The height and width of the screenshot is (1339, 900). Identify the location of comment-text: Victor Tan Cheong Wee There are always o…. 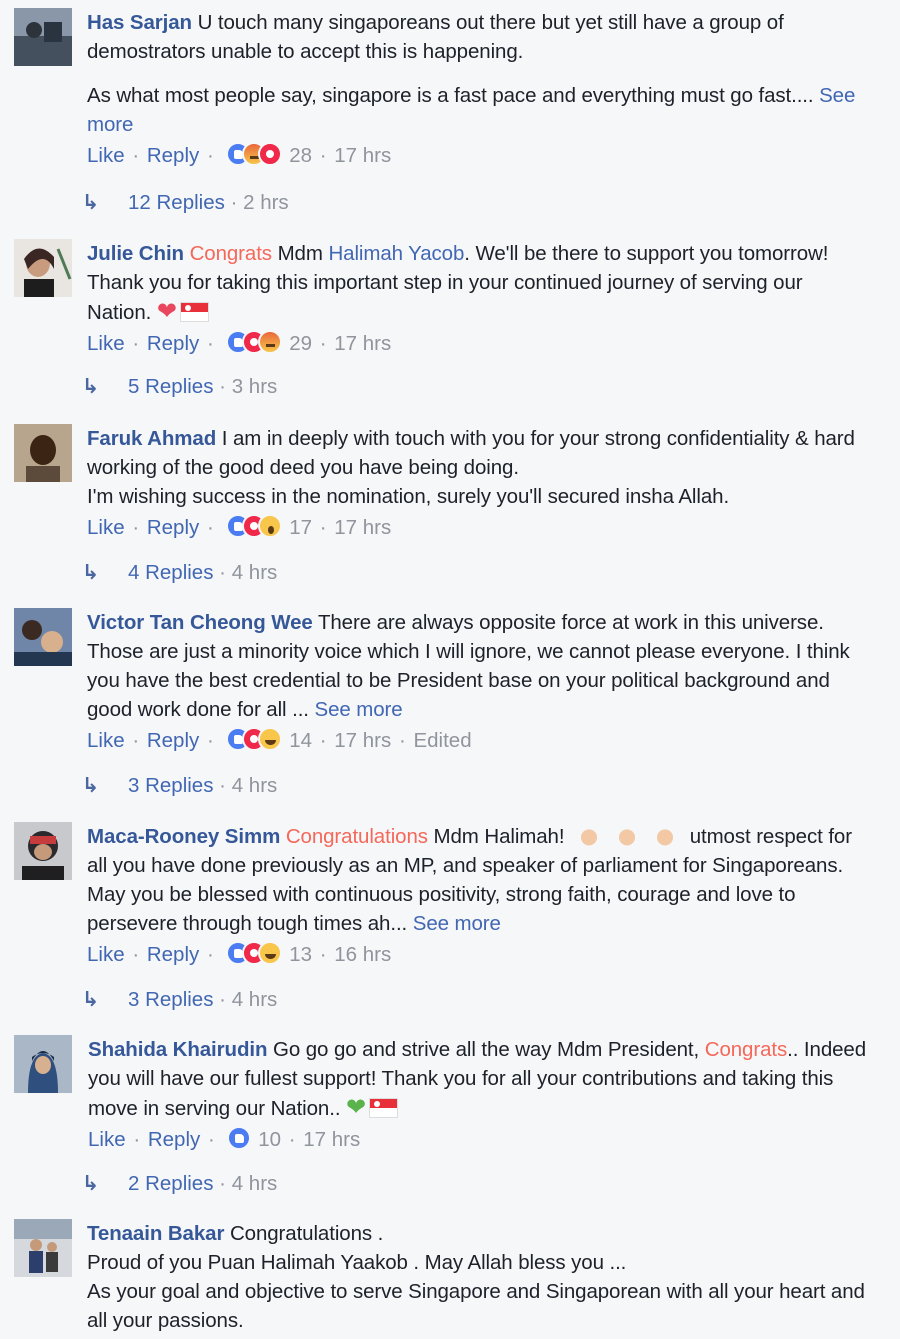
(477, 666).